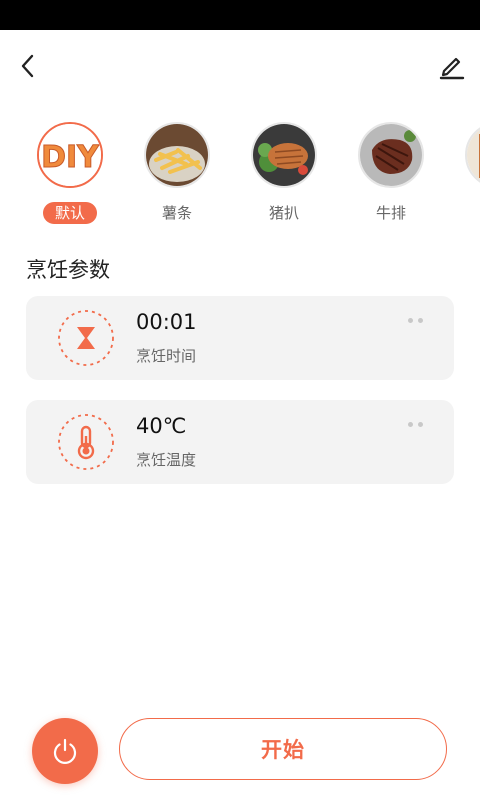 Image resolution: width=480 pixels, height=800 pixels. What do you see at coordinates (70, 157) in the screenshot?
I see `svg-text: DIY` at bounding box center [70, 157].